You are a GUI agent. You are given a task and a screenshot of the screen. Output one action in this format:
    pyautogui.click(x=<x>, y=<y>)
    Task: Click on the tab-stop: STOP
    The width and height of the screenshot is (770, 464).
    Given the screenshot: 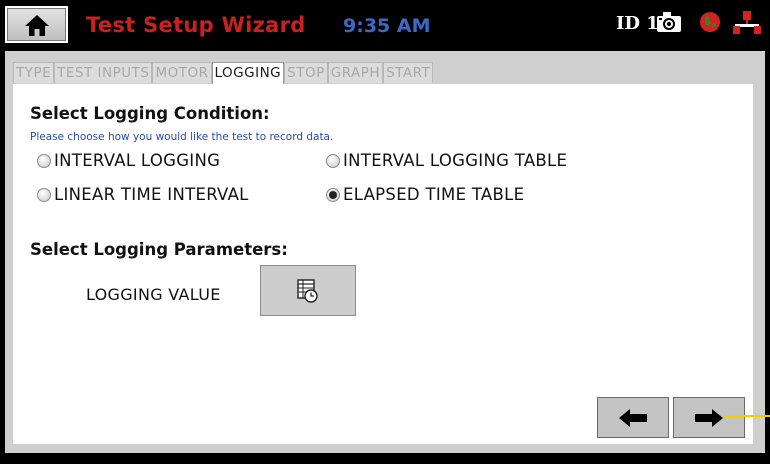 What is the action you would take?
    pyautogui.click(x=306, y=72)
    